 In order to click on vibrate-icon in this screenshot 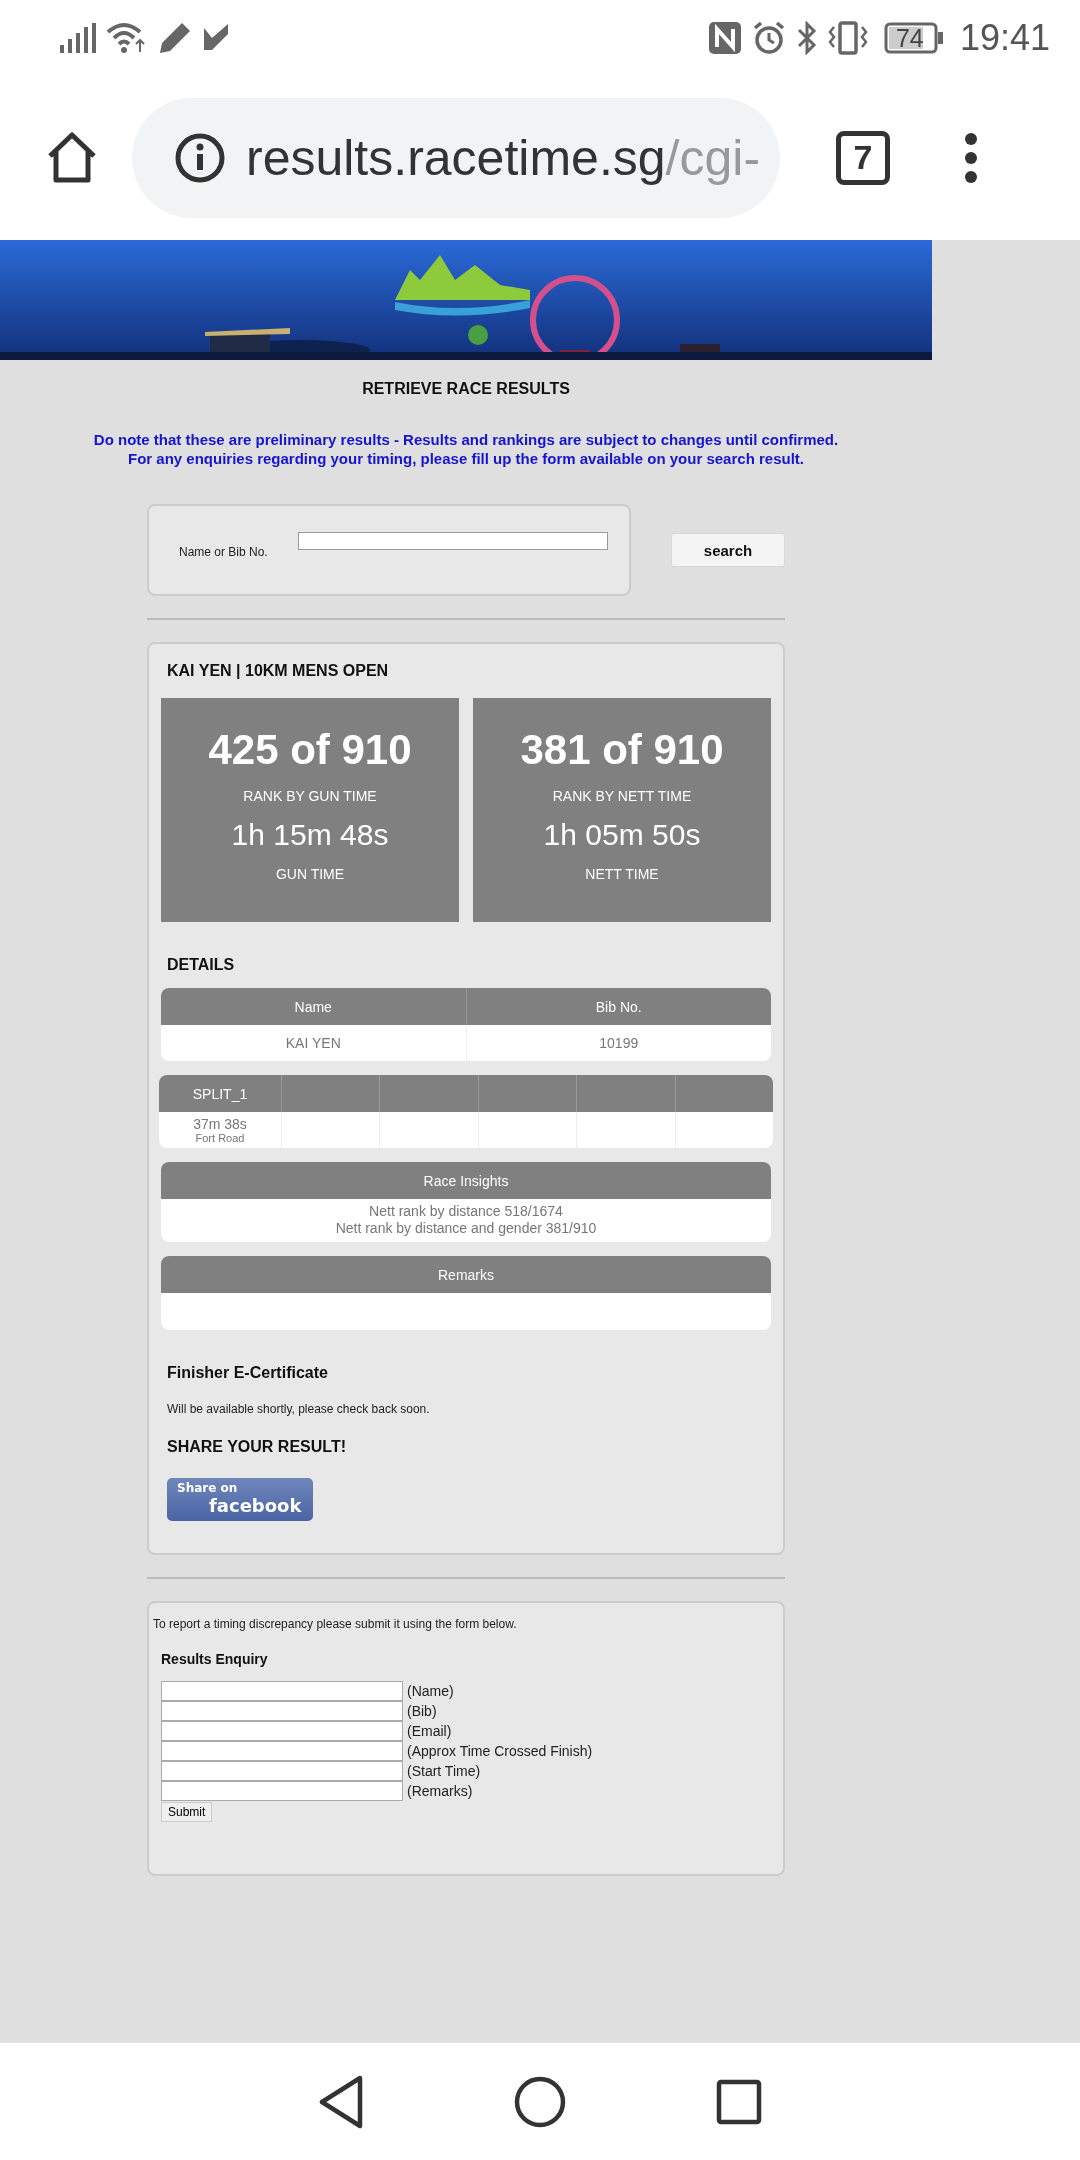, I will do `click(847, 37)`.